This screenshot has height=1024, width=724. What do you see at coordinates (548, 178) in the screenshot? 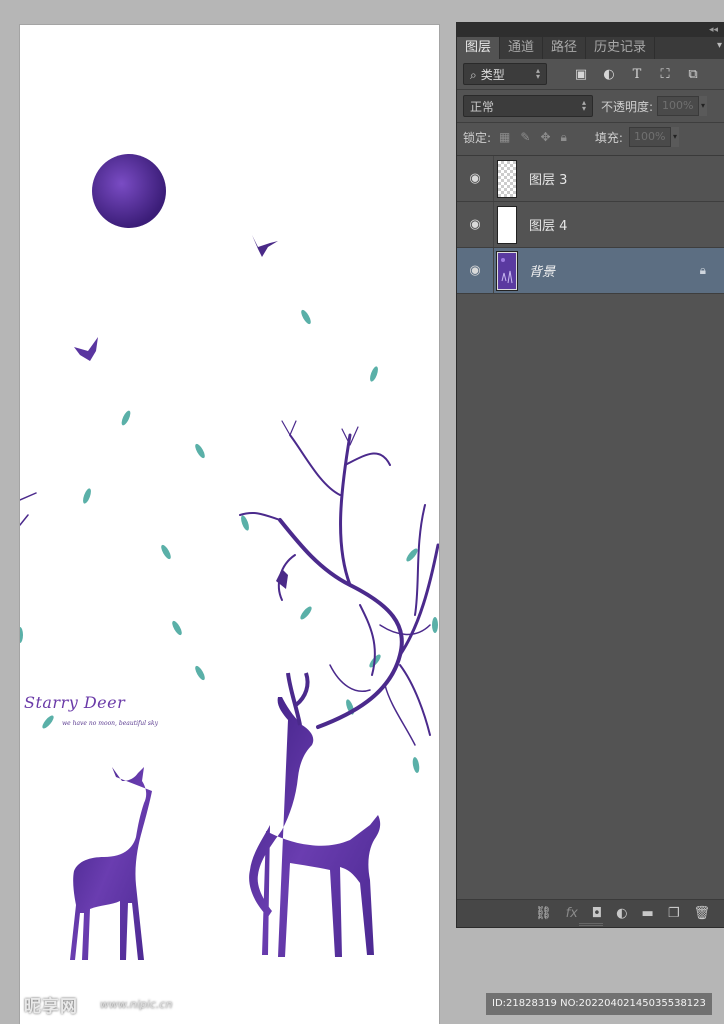
I see `layer-name: 图层 3` at bounding box center [548, 178].